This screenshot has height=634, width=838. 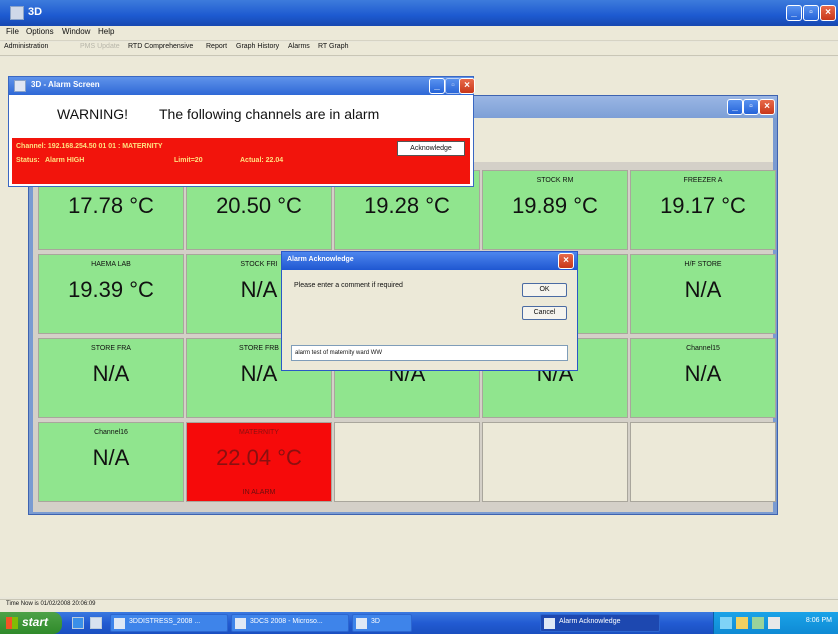 What do you see at coordinates (78, 623) in the screenshot?
I see `quicklaunch-ie-icon` at bounding box center [78, 623].